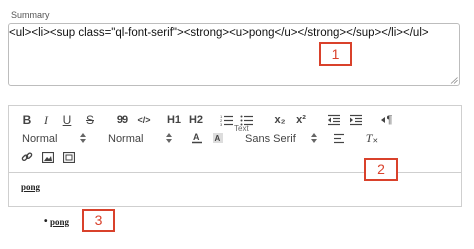  I want to click on subscript-button: x₂, so click(280, 120).